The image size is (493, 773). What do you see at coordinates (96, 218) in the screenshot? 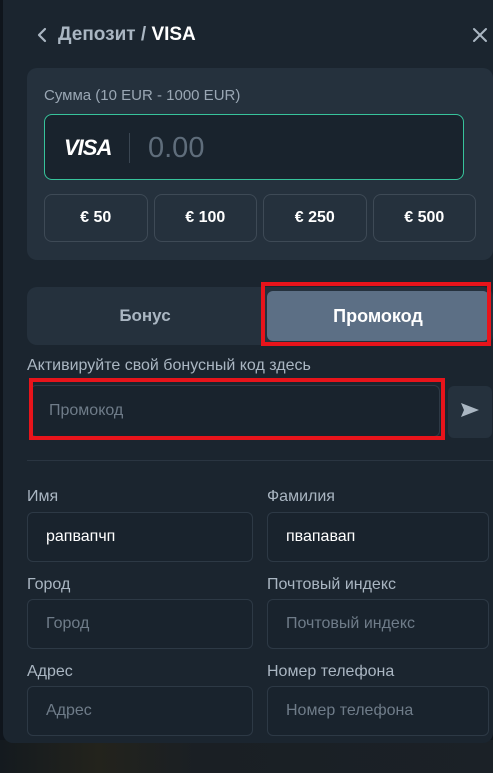
I see `preset-50-button: € 50` at bounding box center [96, 218].